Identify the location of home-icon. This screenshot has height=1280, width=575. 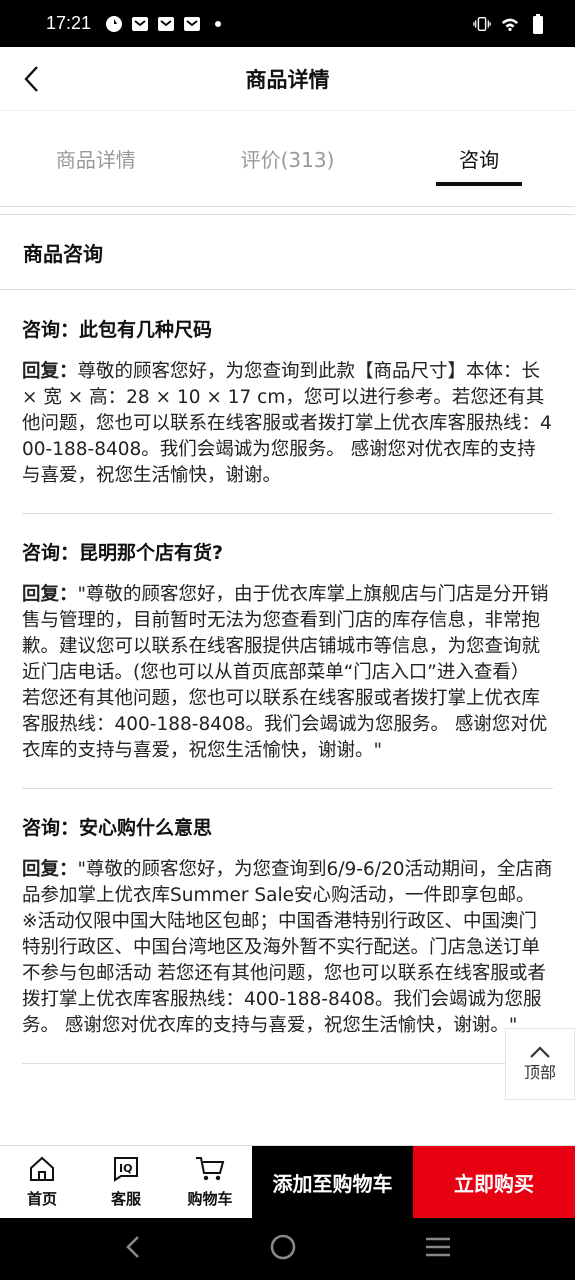
(42, 1168).